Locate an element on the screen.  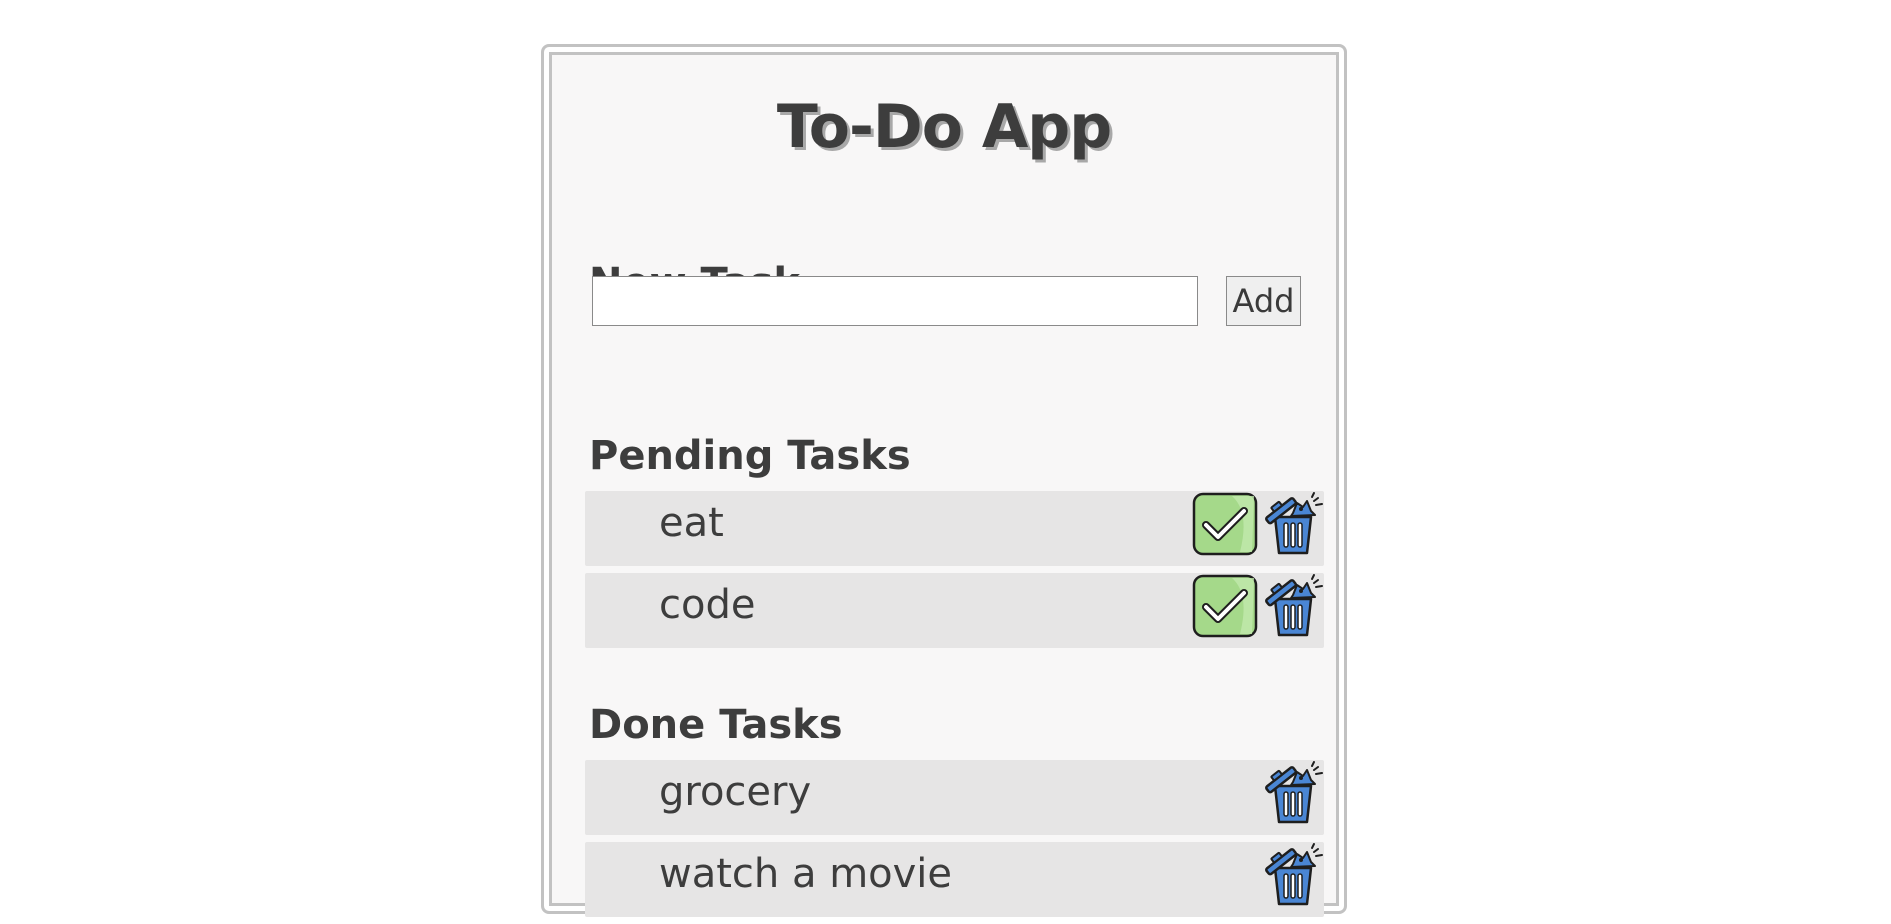
new-task-input is located at coordinates (895, 301).